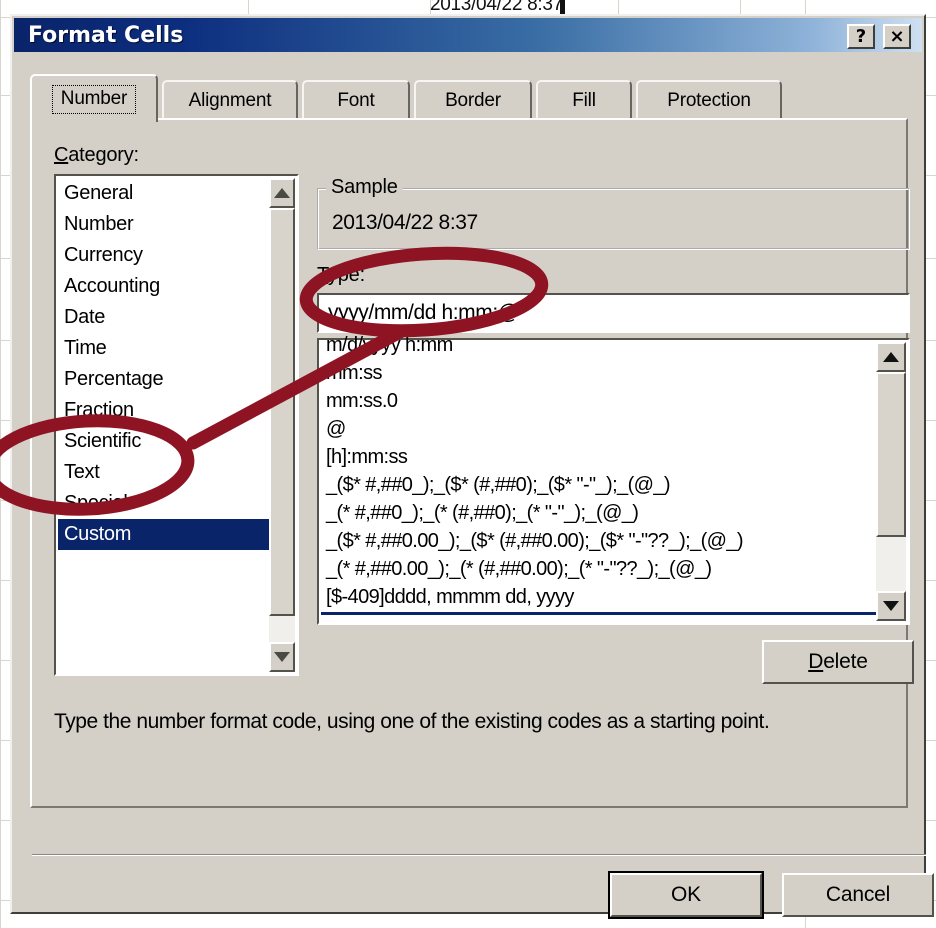 This screenshot has width=936, height=928. I want to click on type-label-rest: ype:, so click(346, 275).